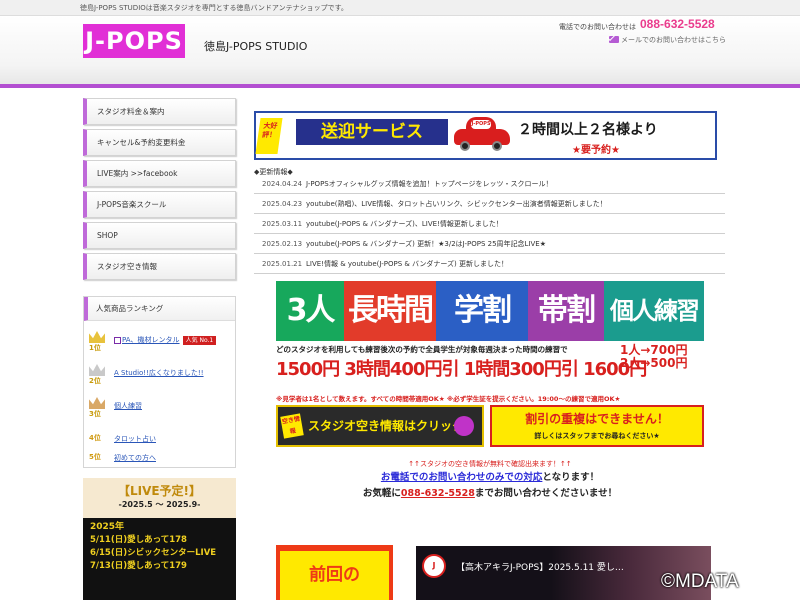 The width and height of the screenshot is (800, 600). I want to click on solo-price-line: 2人→500円, so click(654, 363).